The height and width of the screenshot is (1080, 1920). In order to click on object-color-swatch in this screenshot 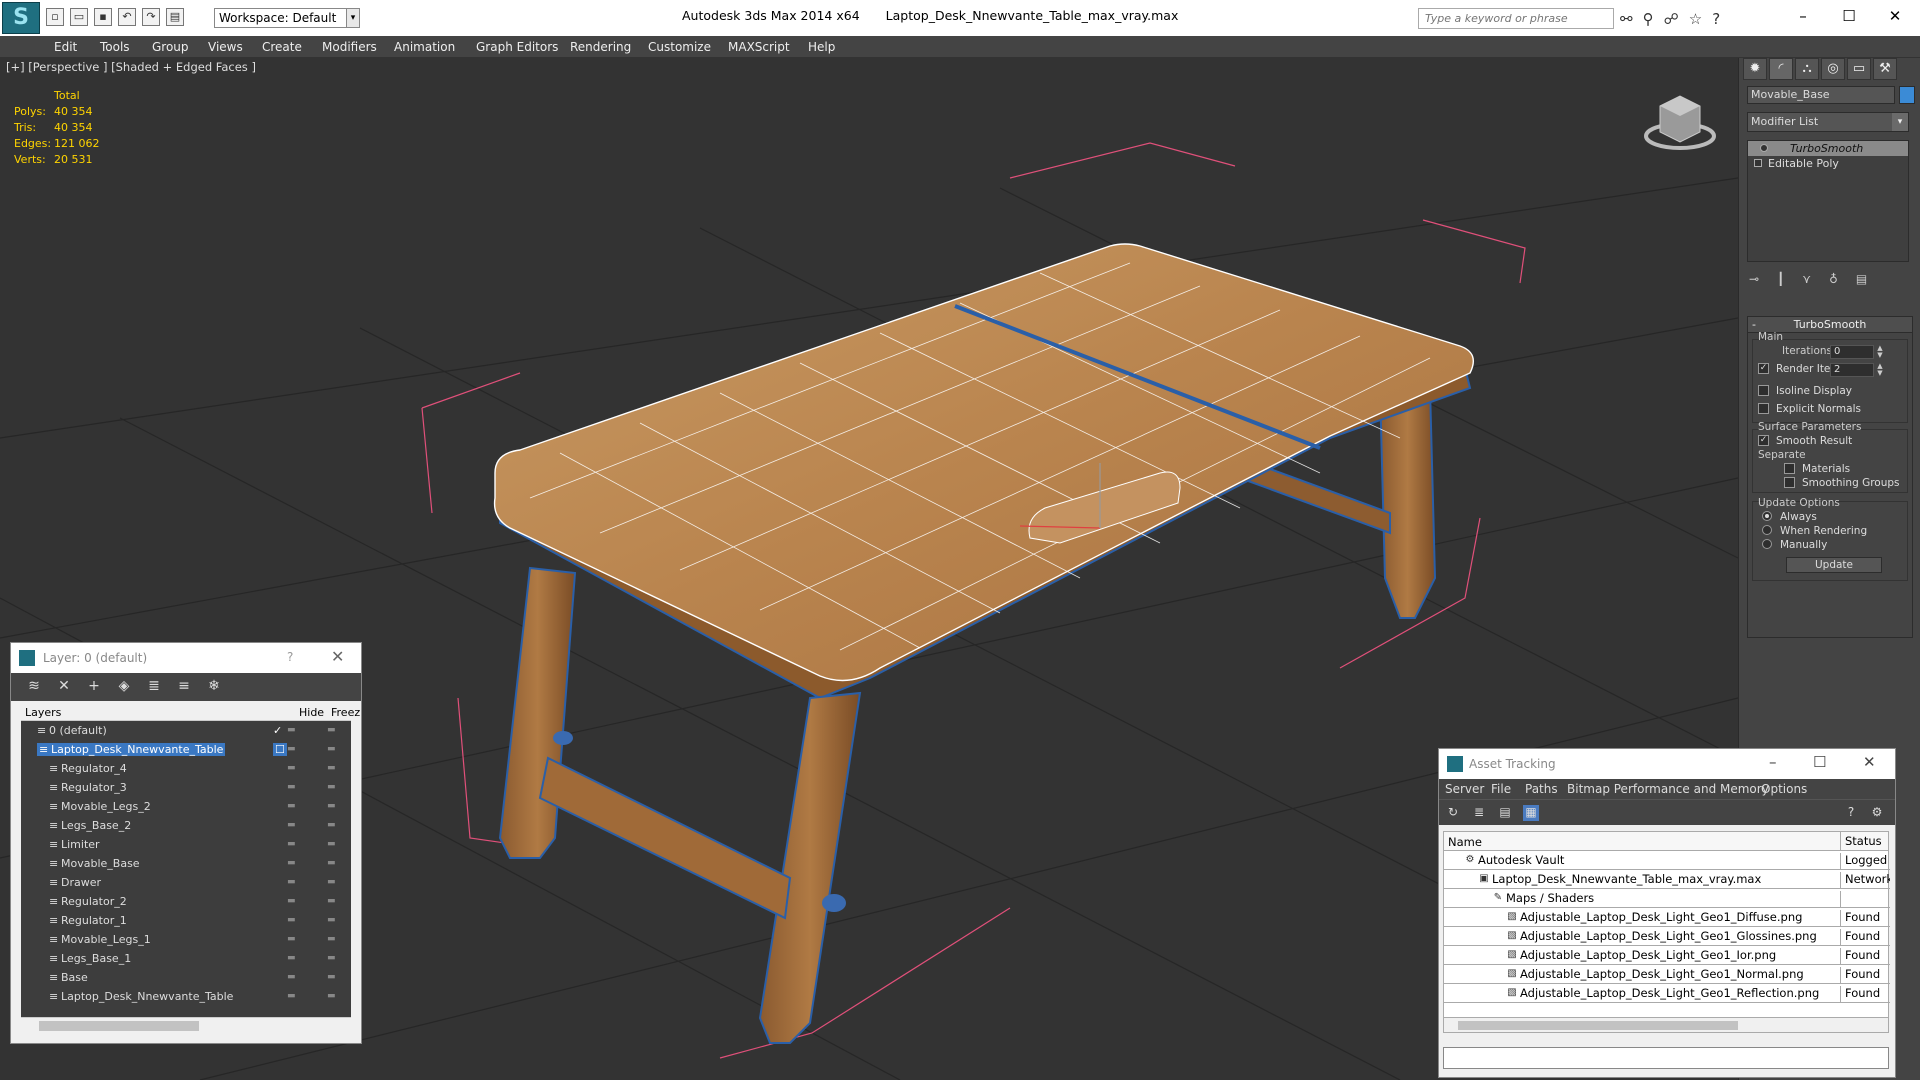, I will do `click(1907, 95)`.